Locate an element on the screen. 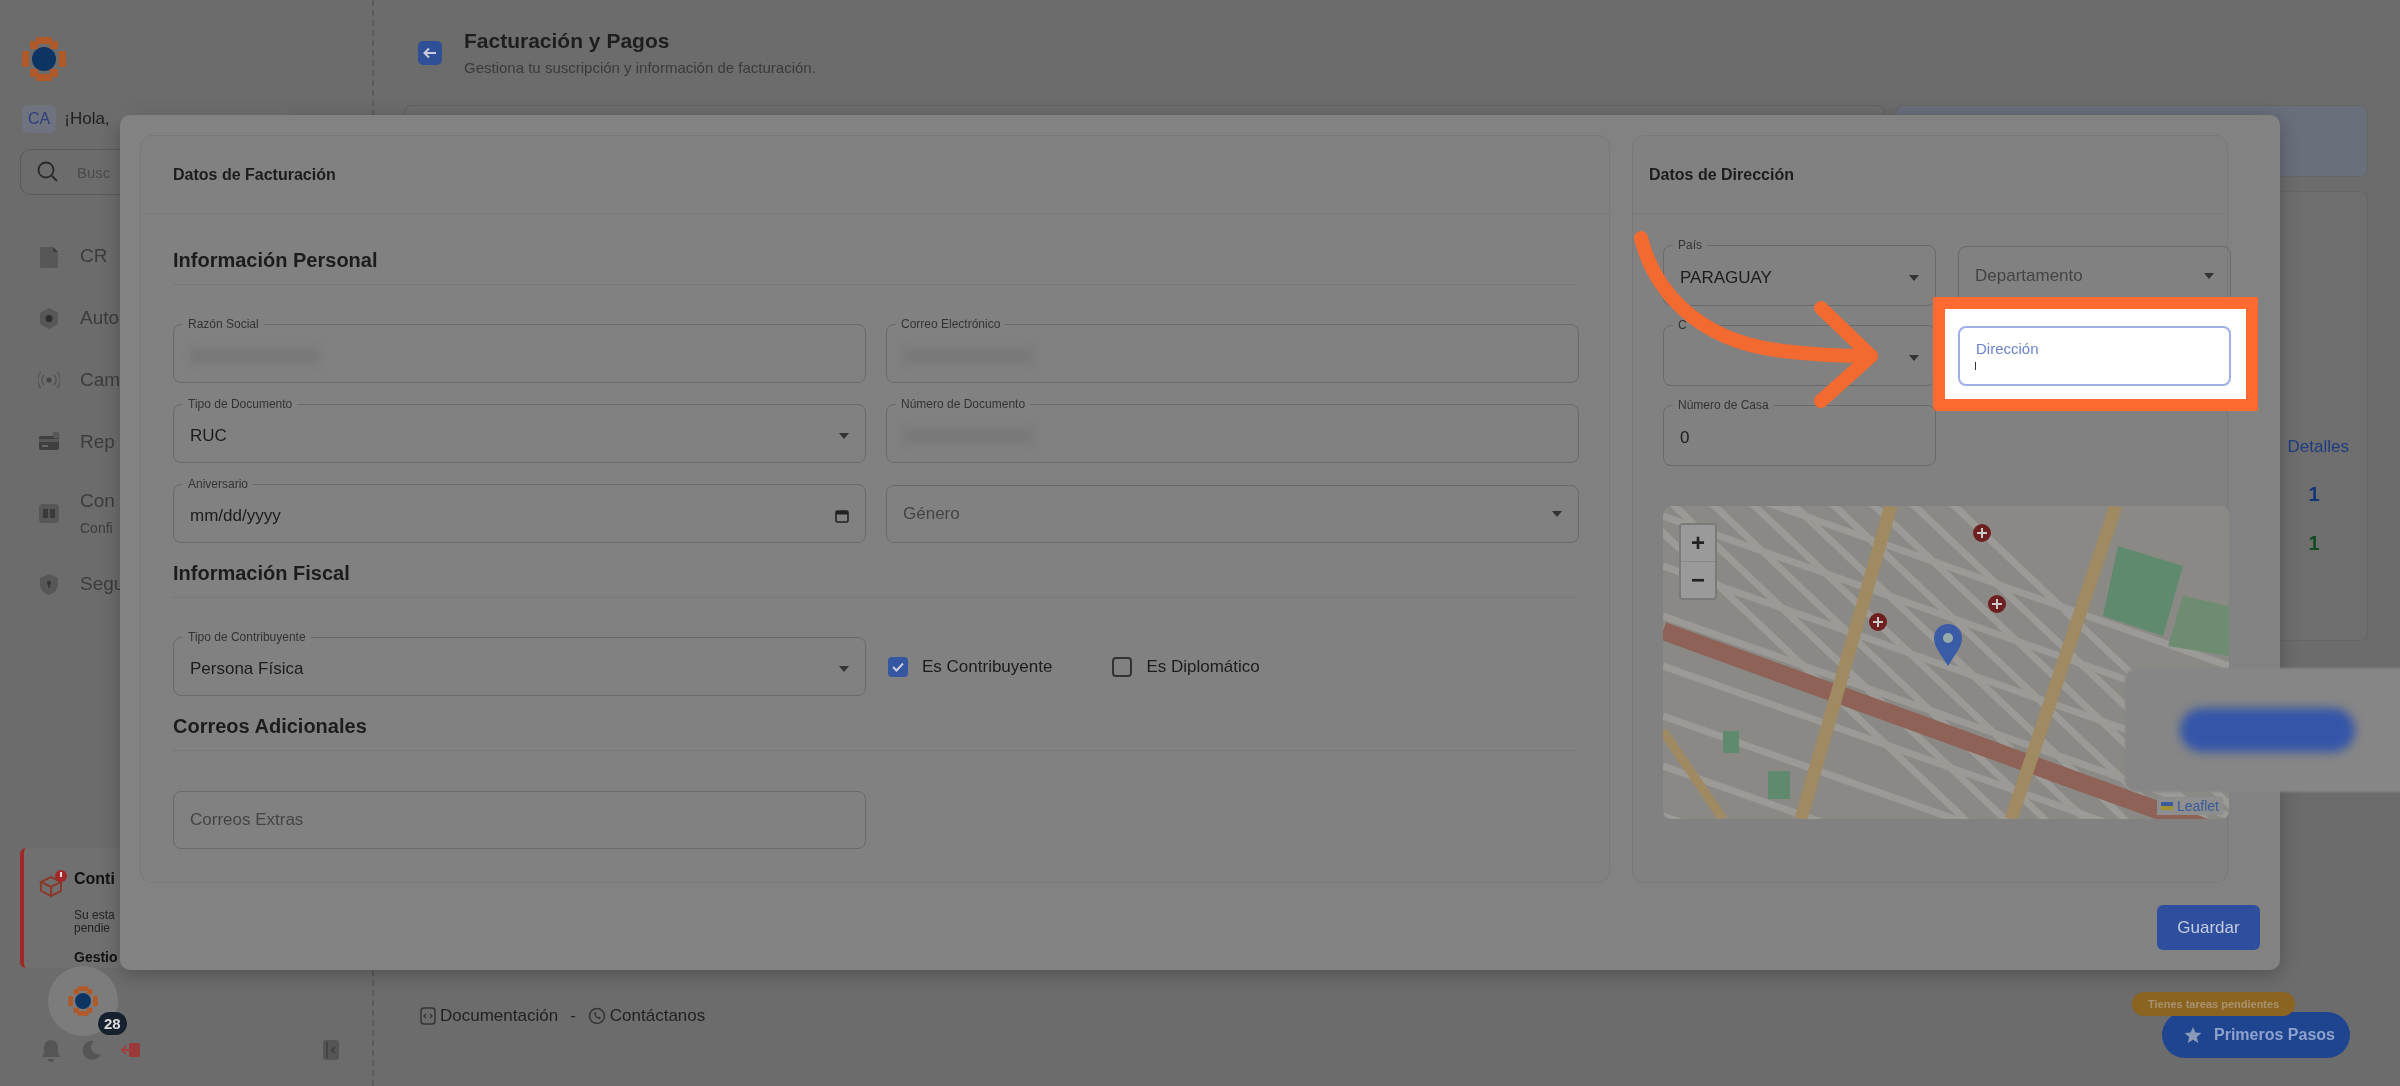  document-code-icon is located at coordinates (428, 1016).